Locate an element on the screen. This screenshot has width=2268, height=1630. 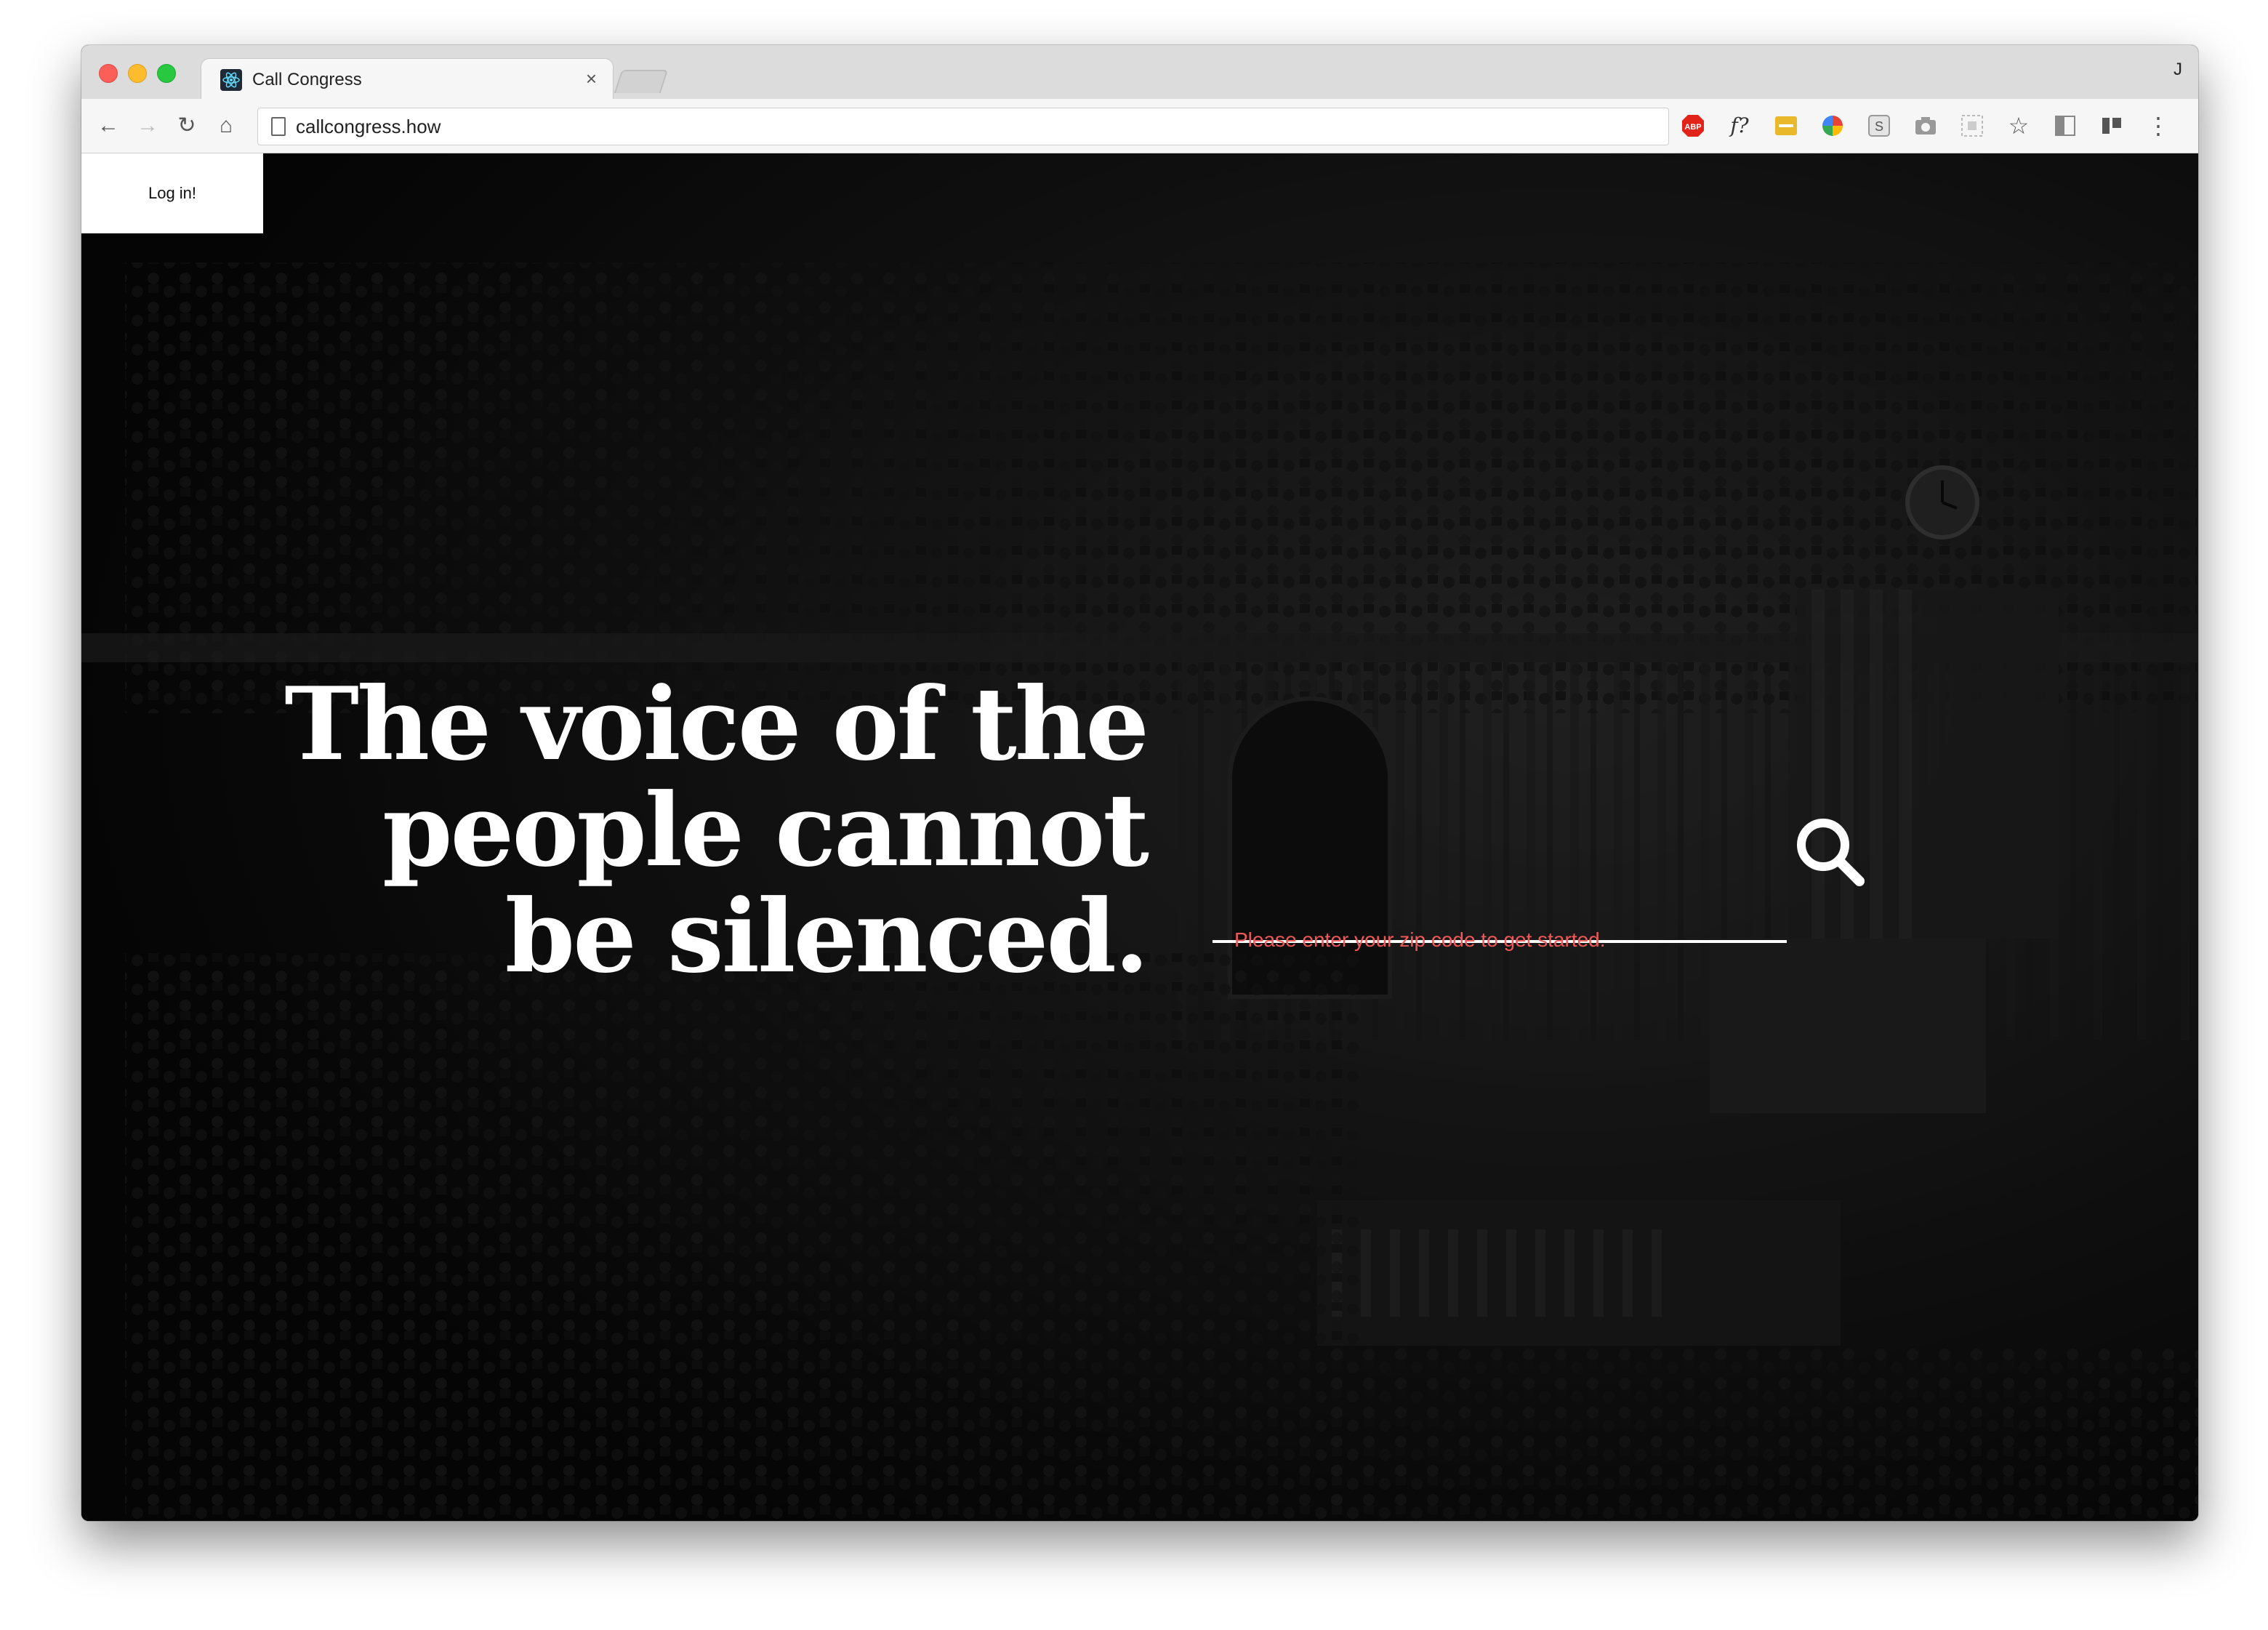
home-icon: ⌂ is located at coordinates (226, 126).